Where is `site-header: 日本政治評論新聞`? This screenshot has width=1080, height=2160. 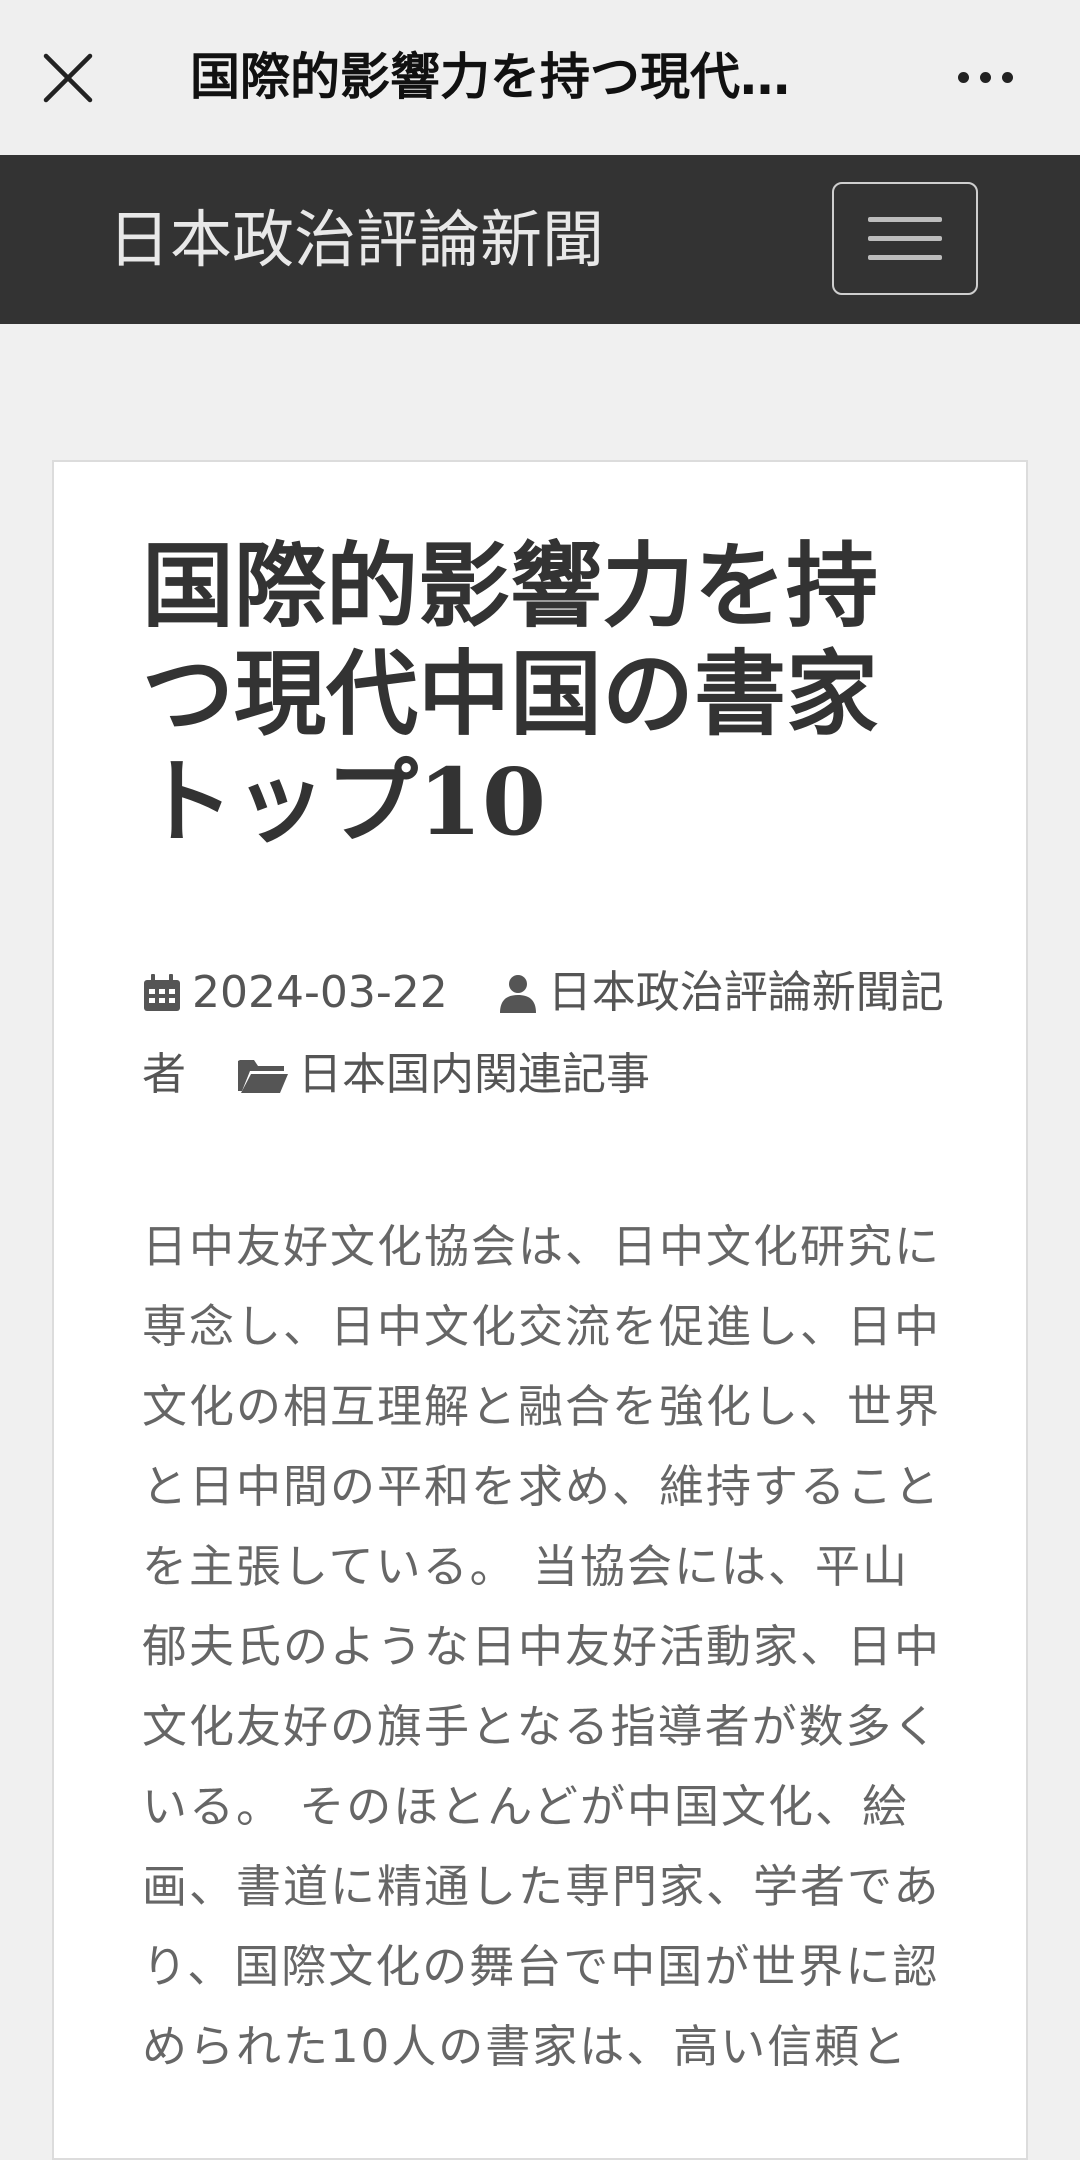
site-header: 日本政治評論新聞 is located at coordinates (540, 239).